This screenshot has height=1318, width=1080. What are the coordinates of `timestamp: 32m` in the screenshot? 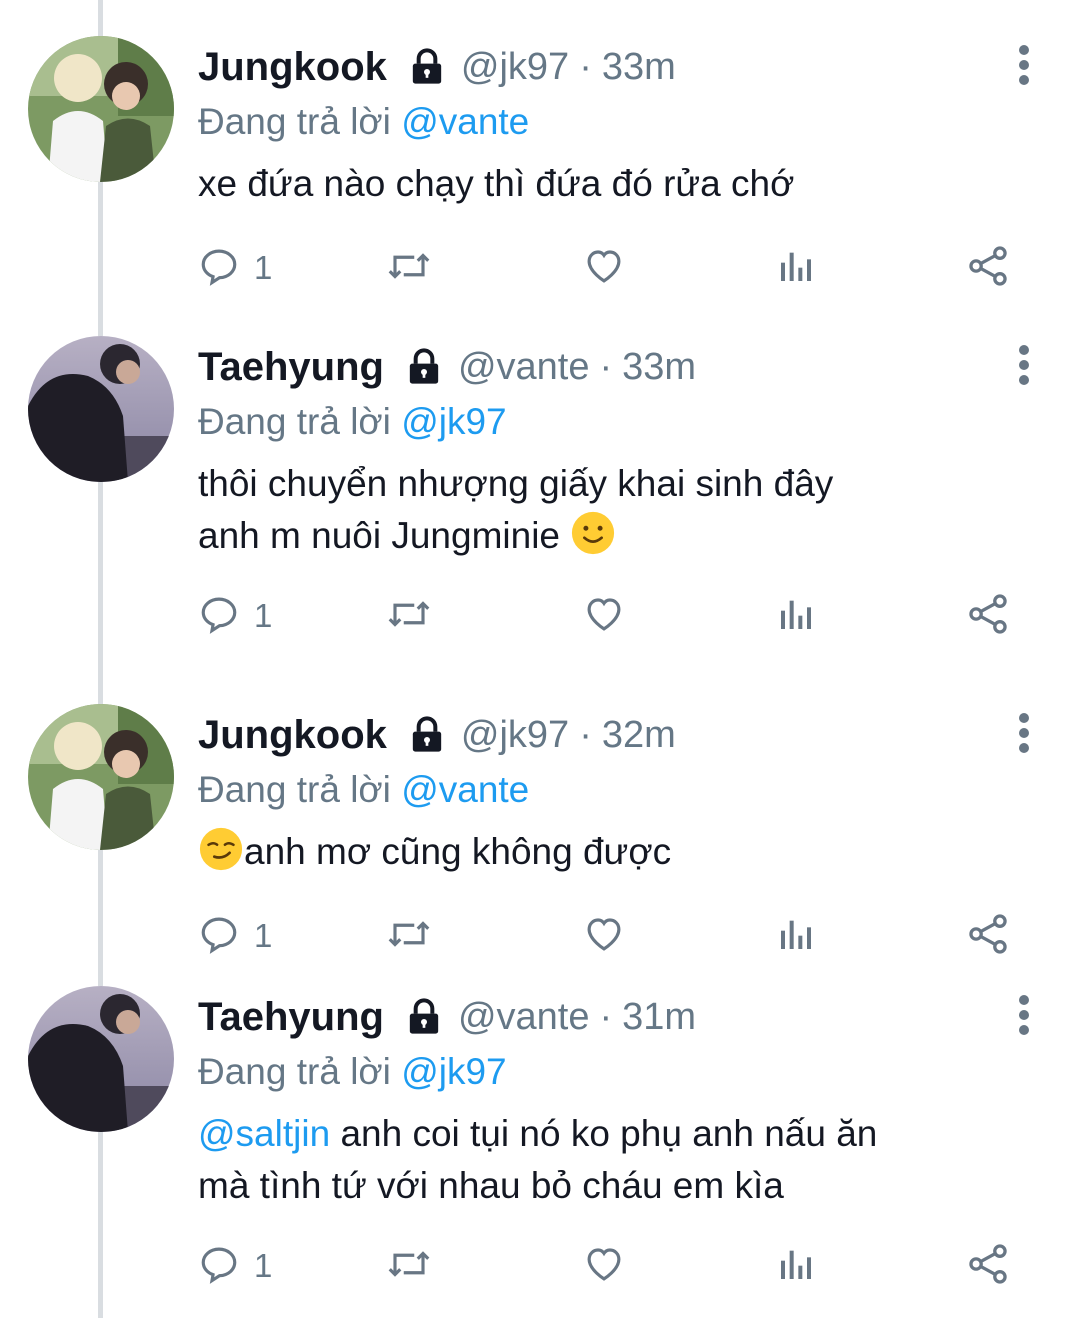 It's located at (639, 735).